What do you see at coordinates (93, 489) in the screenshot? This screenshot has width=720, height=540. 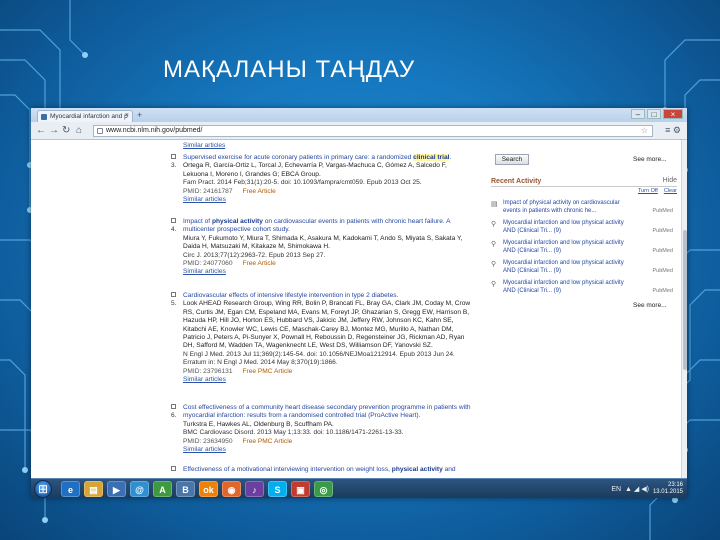 I see `explorer-icon: ▤` at bounding box center [93, 489].